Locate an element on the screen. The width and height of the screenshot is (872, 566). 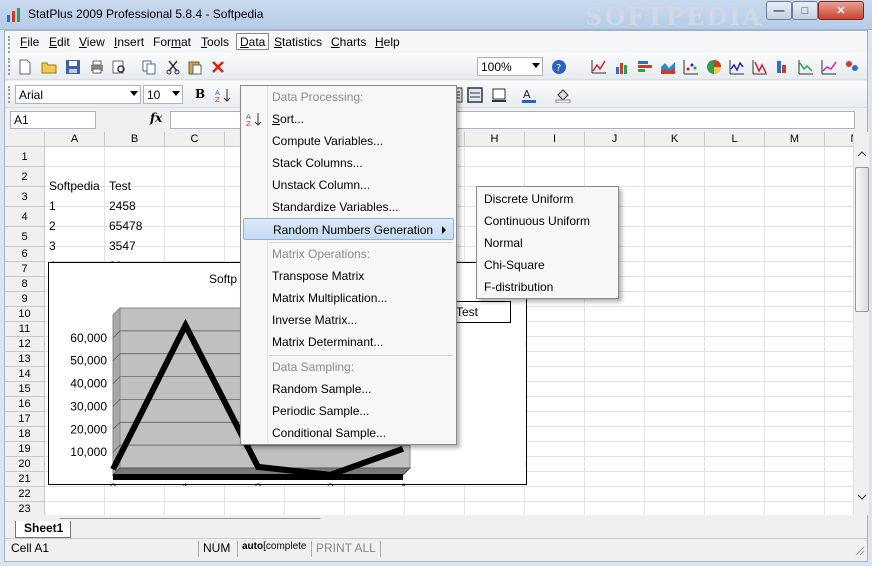
menu-data: Data is located at coordinates (253, 41).